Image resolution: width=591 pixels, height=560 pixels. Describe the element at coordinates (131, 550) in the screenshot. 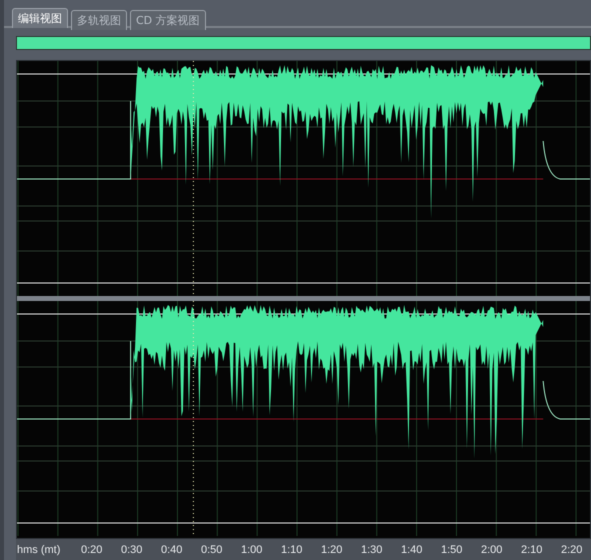

I see `ruler-label: 0:30` at that location.